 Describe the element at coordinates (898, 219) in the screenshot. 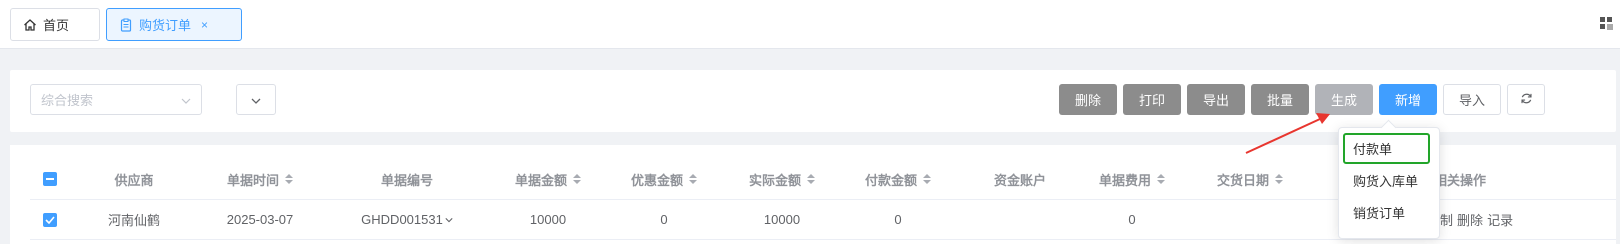

I see `cell-paid: 0` at that location.